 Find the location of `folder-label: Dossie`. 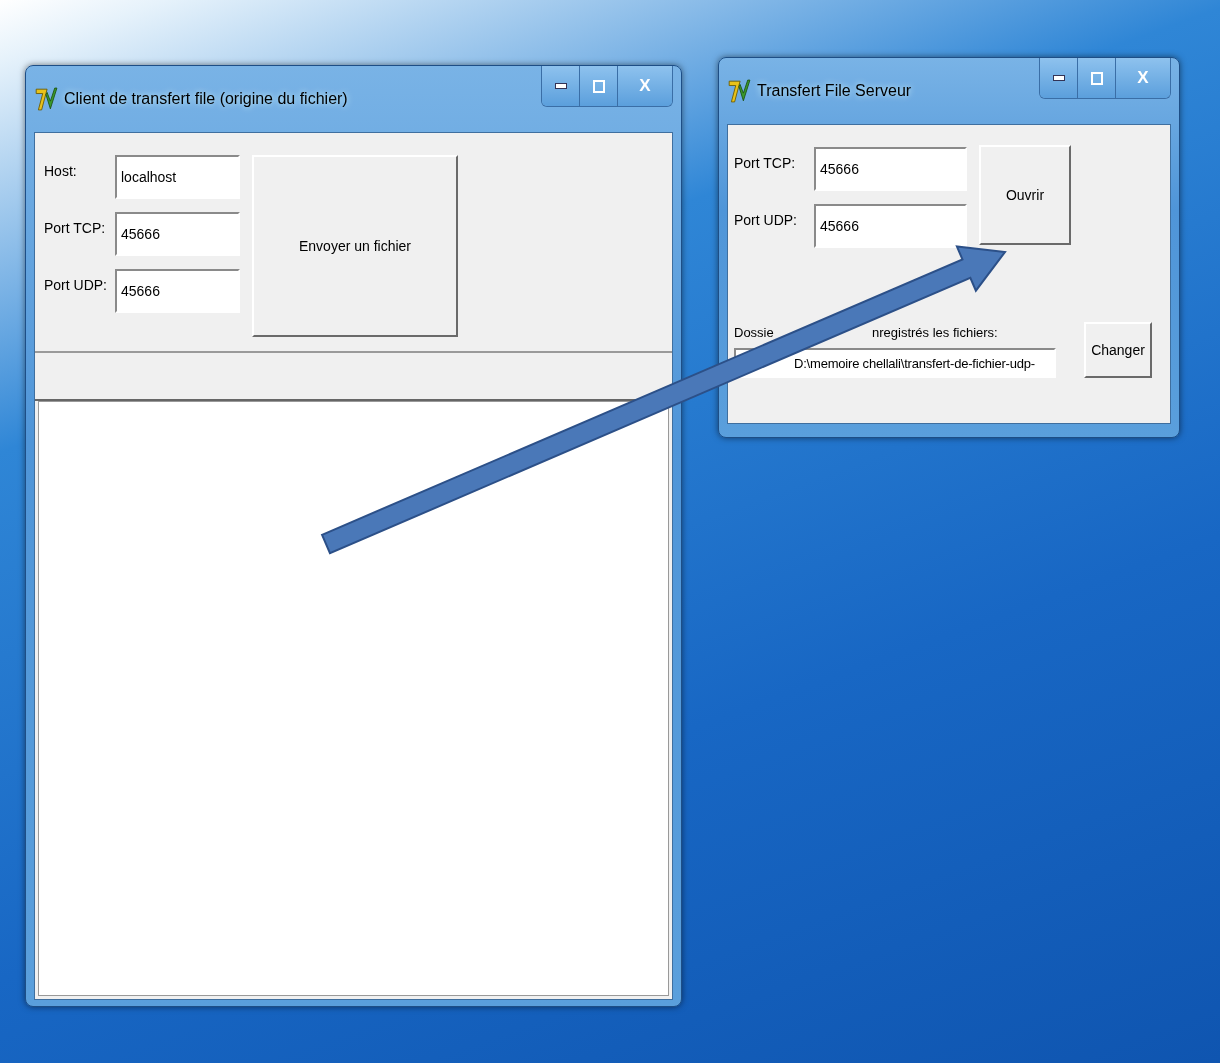

folder-label: Dossie is located at coordinates (754, 332).